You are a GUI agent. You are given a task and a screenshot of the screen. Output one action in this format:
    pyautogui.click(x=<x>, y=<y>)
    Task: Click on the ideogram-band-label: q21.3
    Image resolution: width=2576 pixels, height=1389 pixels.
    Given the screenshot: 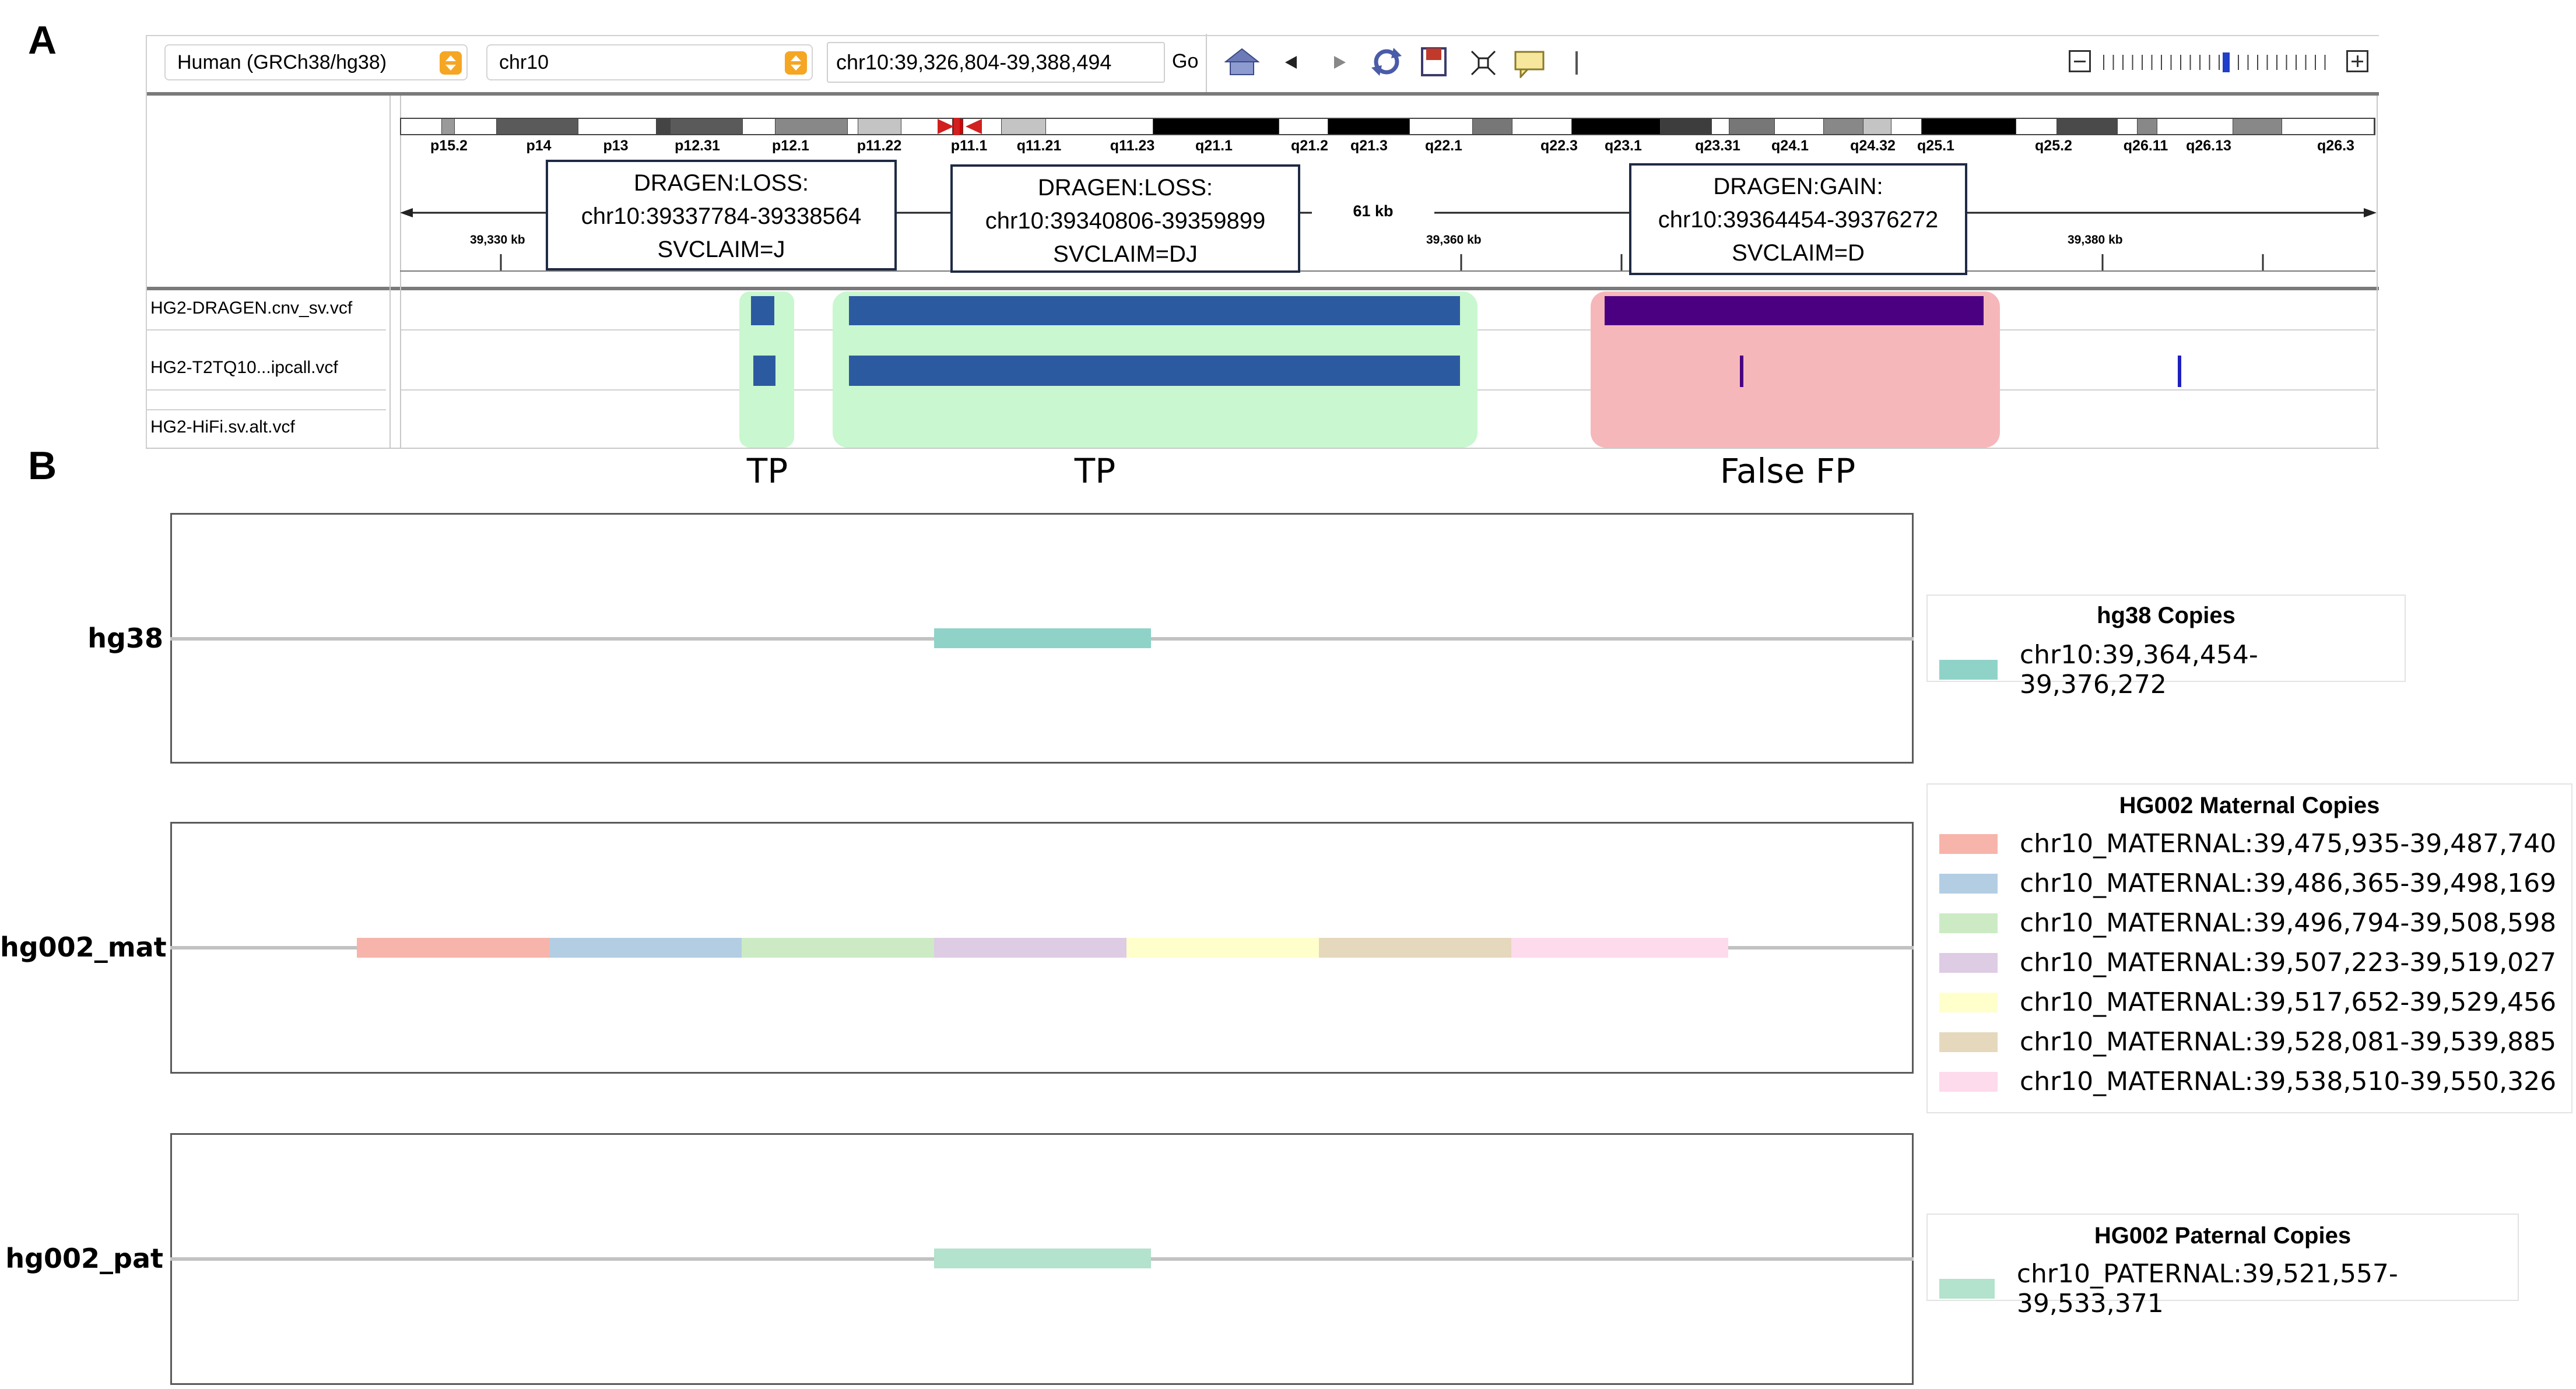 What is the action you would take?
    pyautogui.click(x=1369, y=146)
    